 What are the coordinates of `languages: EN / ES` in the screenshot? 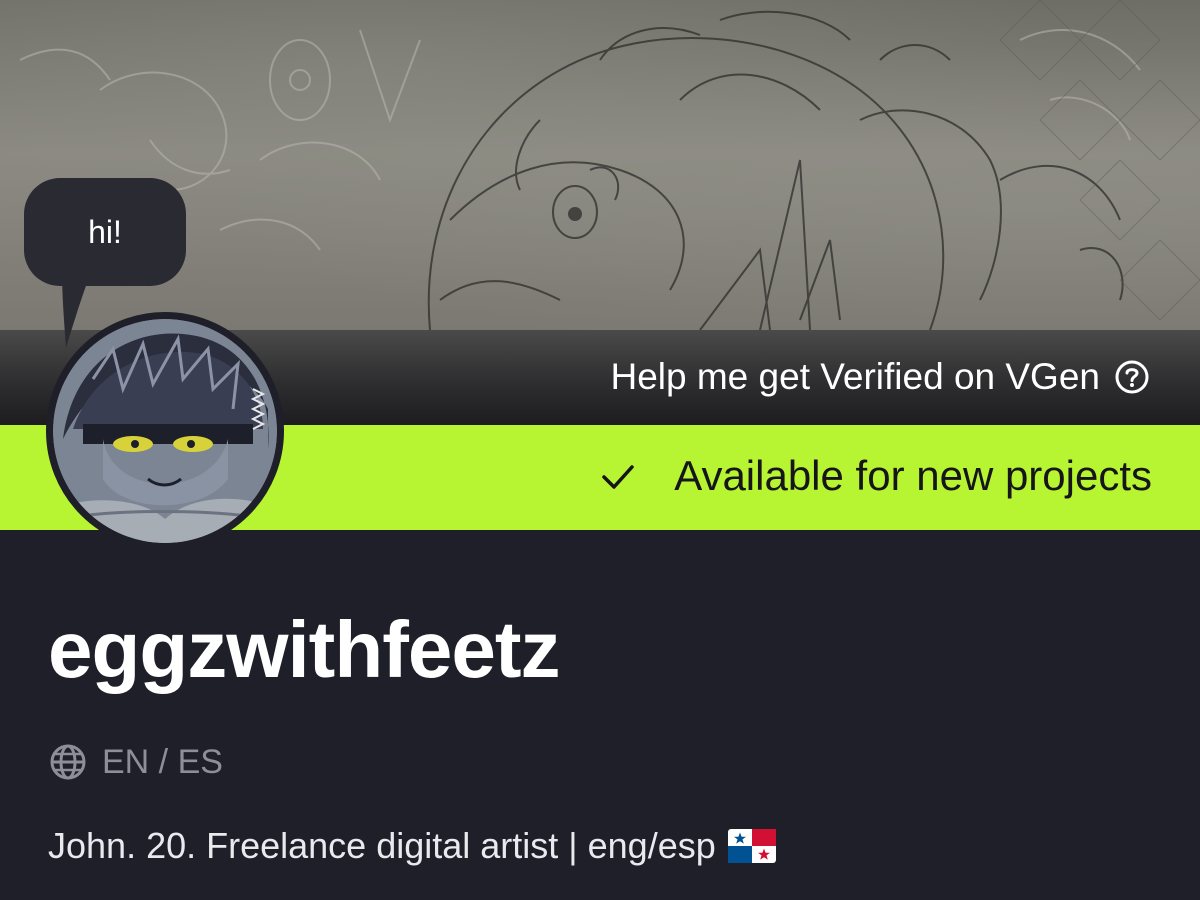 It's located at (135, 762).